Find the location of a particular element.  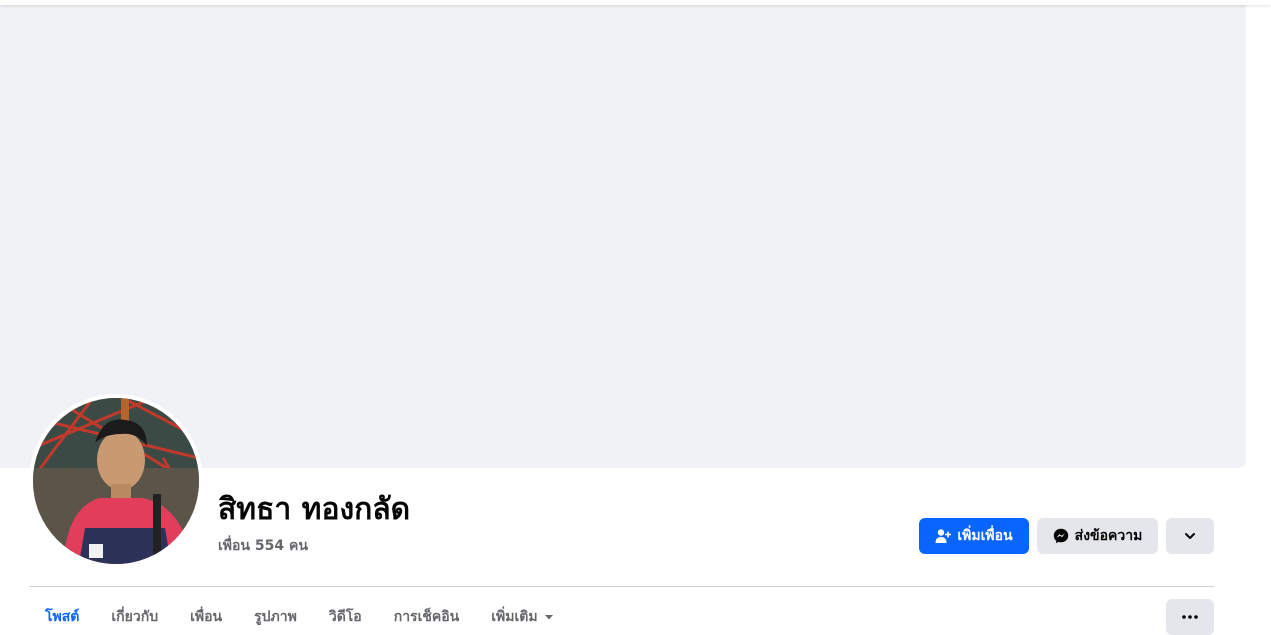

tab-label: เกี่ยวกับ is located at coordinates (135, 617).